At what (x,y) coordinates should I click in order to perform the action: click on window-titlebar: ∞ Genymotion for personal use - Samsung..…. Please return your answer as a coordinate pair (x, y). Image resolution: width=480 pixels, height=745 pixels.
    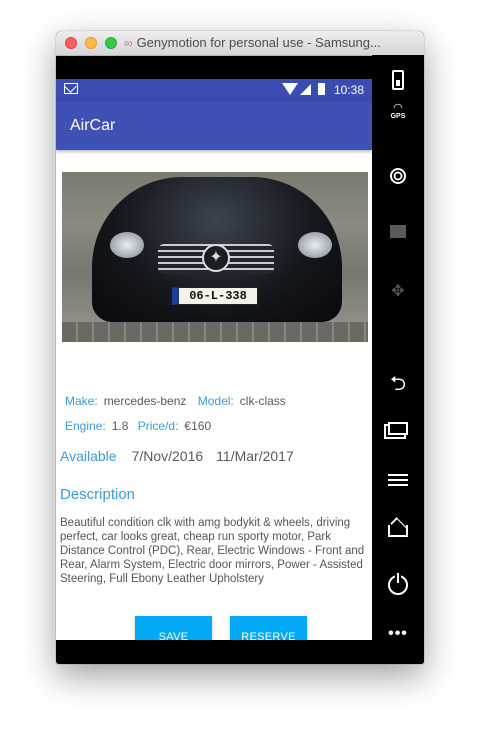
    Looking at the image, I should click on (240, 43).